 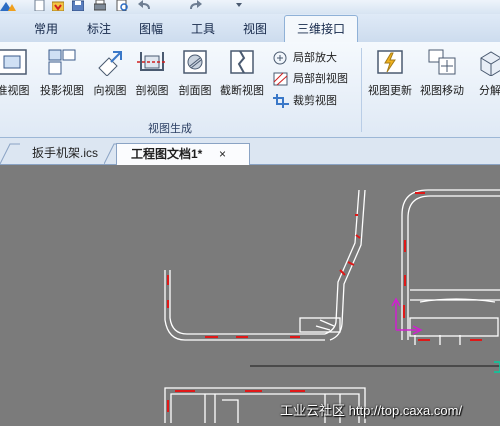 I want to click on tab-changyong: 常用, so click(x=46, y=28).